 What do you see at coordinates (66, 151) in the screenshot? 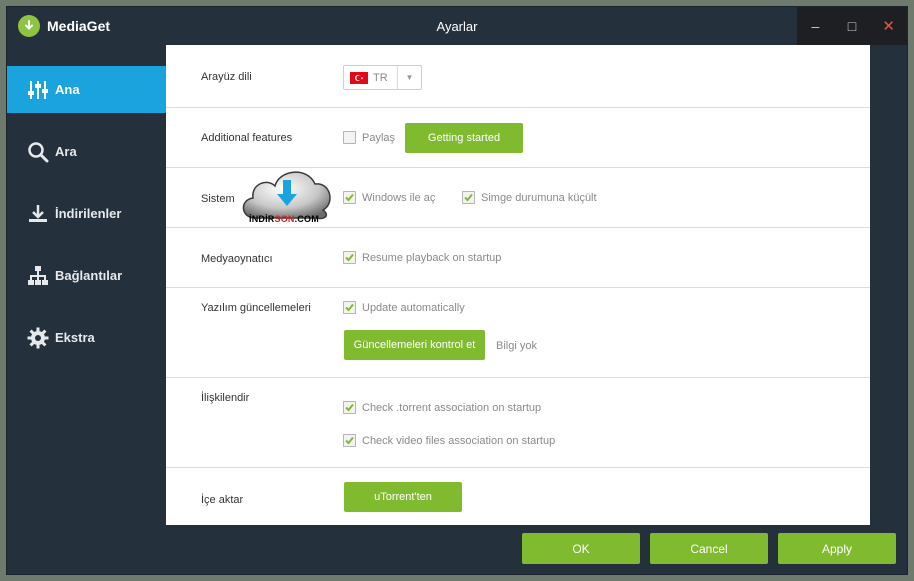
I see `sidebar-item-label: Ara` at bounding box center [66, 151].